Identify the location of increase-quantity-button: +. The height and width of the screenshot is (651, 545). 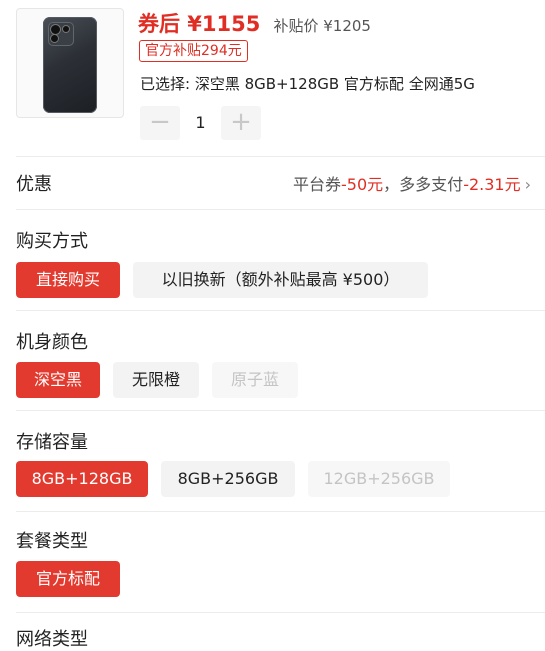
(241, 123).